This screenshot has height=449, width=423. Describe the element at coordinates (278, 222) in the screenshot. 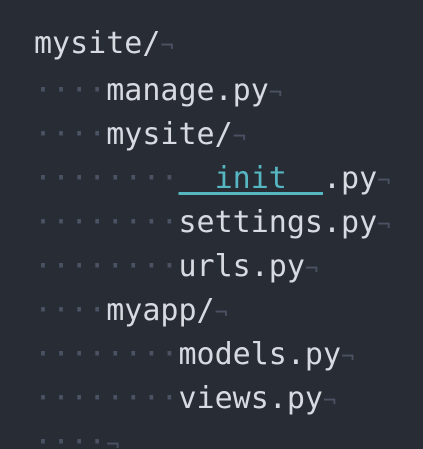

I see `line-text: settings.py` at that location.